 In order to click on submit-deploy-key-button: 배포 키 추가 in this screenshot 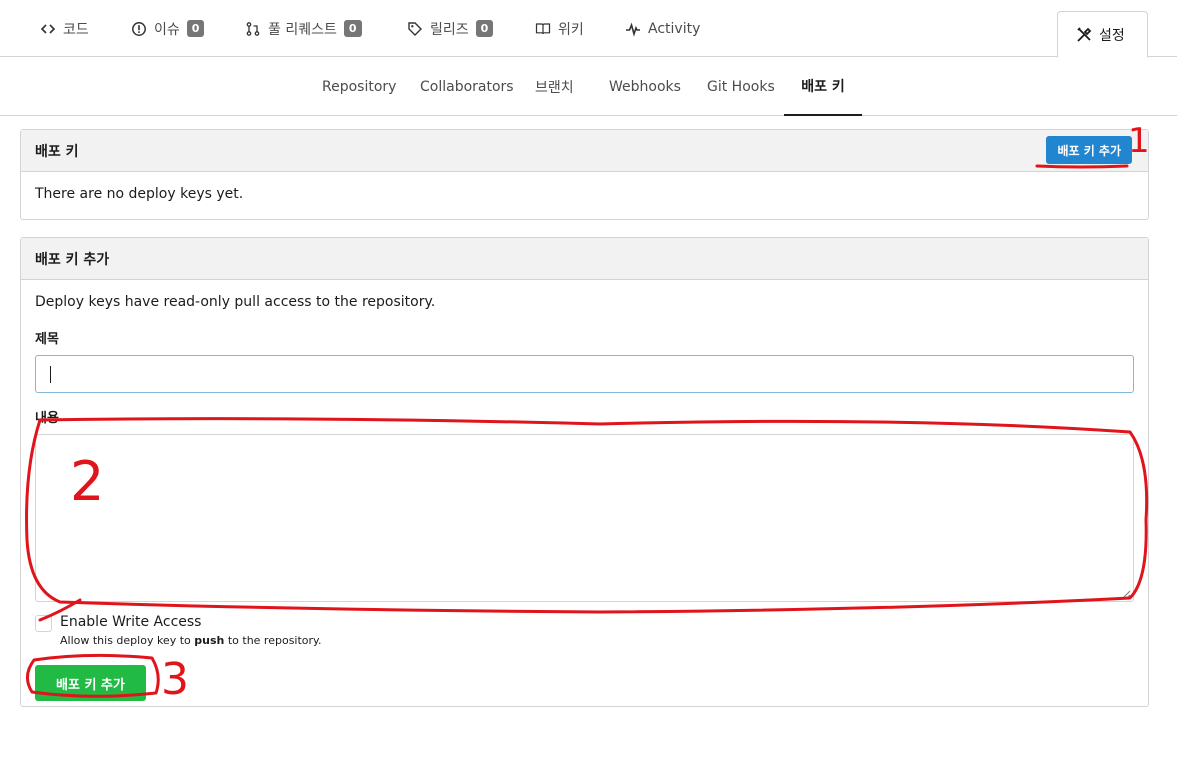, I will do `click(90, 683)`.